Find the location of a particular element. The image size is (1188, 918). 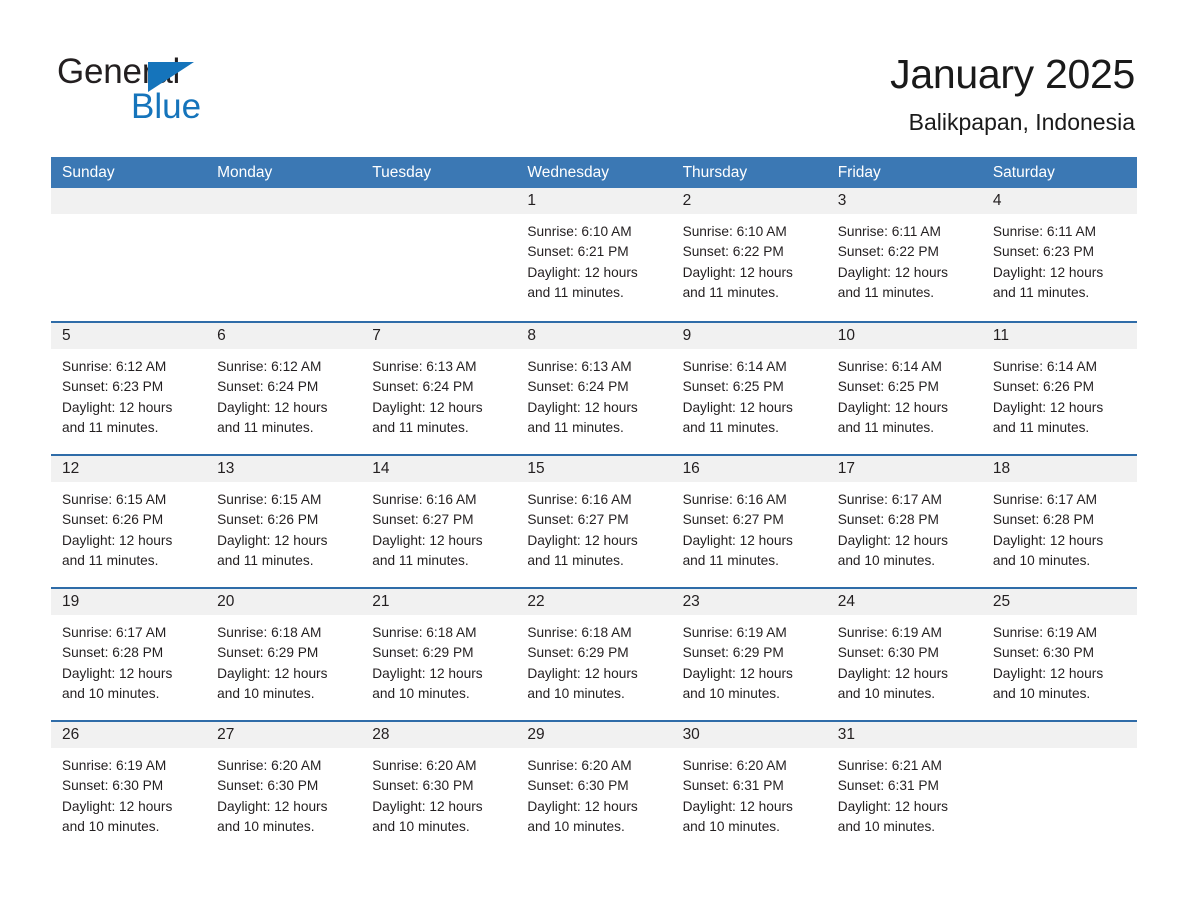

day-number: 2 is located at coordinates (687, 200).